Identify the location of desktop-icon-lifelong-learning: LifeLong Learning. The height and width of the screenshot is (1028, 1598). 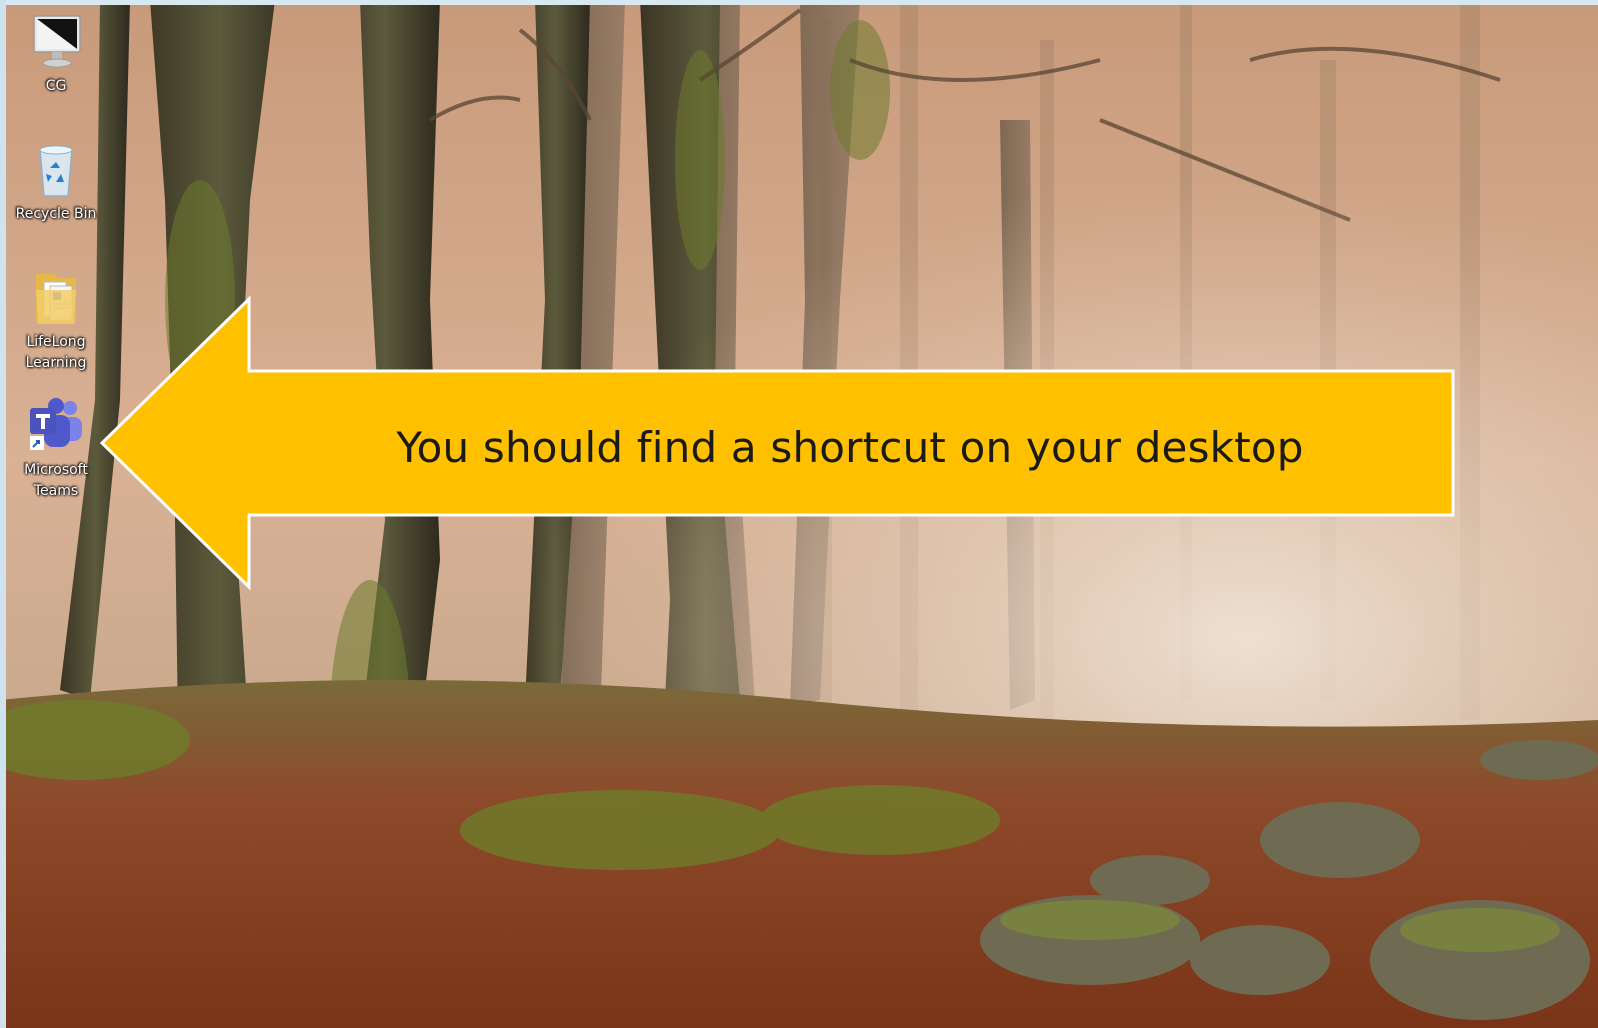
(56, 320).